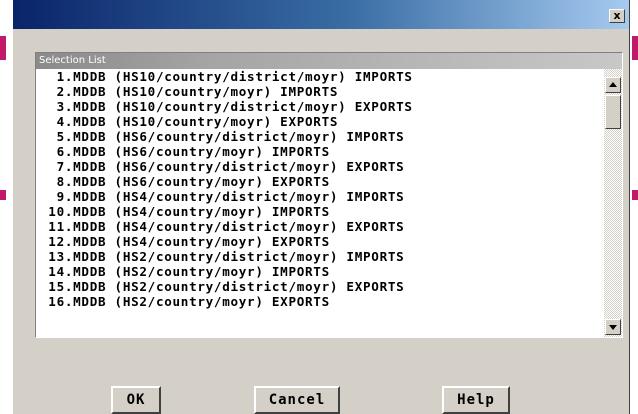 The width and height of the screenshot is (638, 414). What do you see at coordinates (136, 400) in the screenshot?
I see `ok-button: OK` at bounding box center [136, 400].